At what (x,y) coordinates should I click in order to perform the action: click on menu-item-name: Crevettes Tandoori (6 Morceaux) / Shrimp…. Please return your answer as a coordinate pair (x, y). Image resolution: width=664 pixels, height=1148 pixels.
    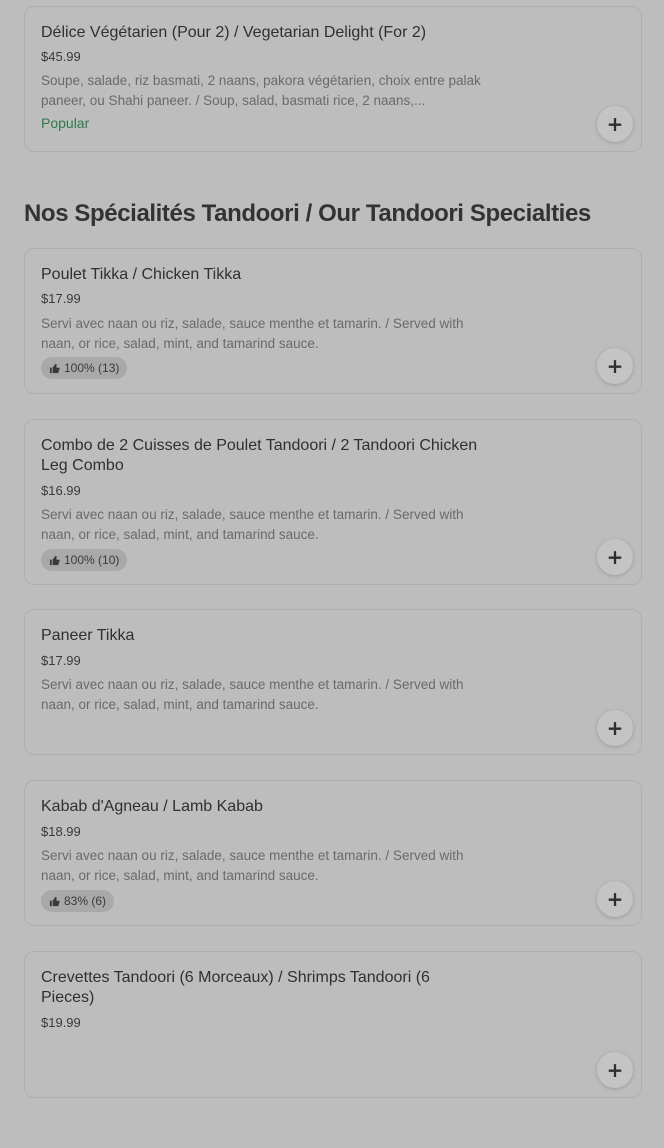
    Looking at the image, I should click on (235, 987).